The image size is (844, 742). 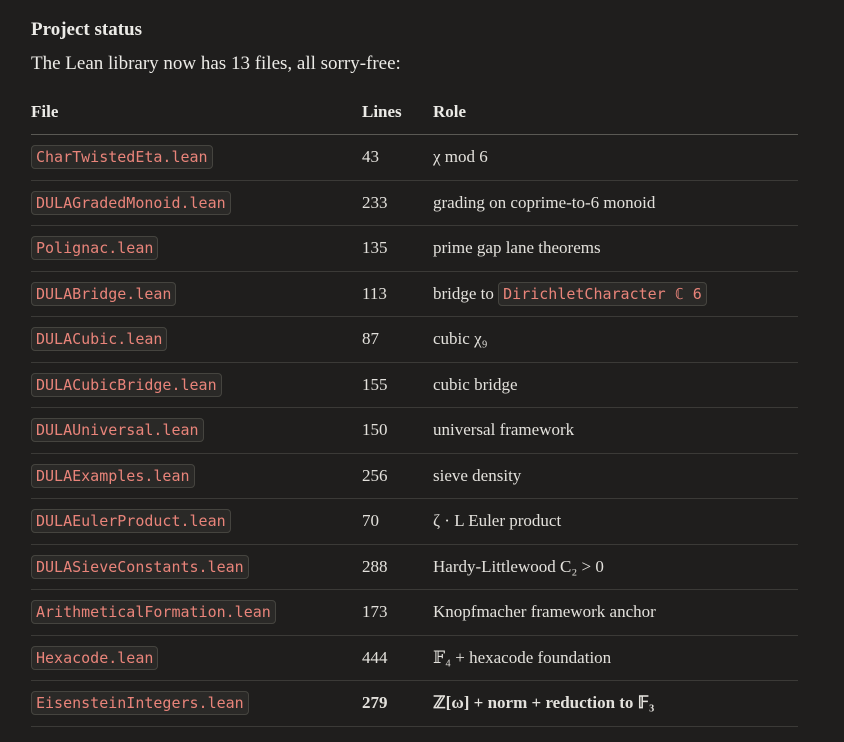 I want to click on lines-cell: 279, so click(x=397, y=703).